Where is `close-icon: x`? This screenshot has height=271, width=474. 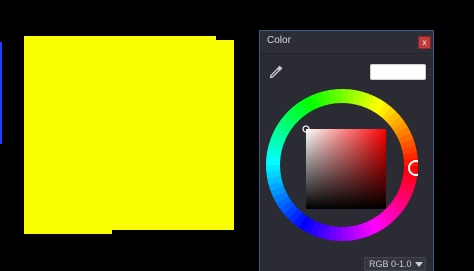
close-icon: x is located at coordinates (424, 42).